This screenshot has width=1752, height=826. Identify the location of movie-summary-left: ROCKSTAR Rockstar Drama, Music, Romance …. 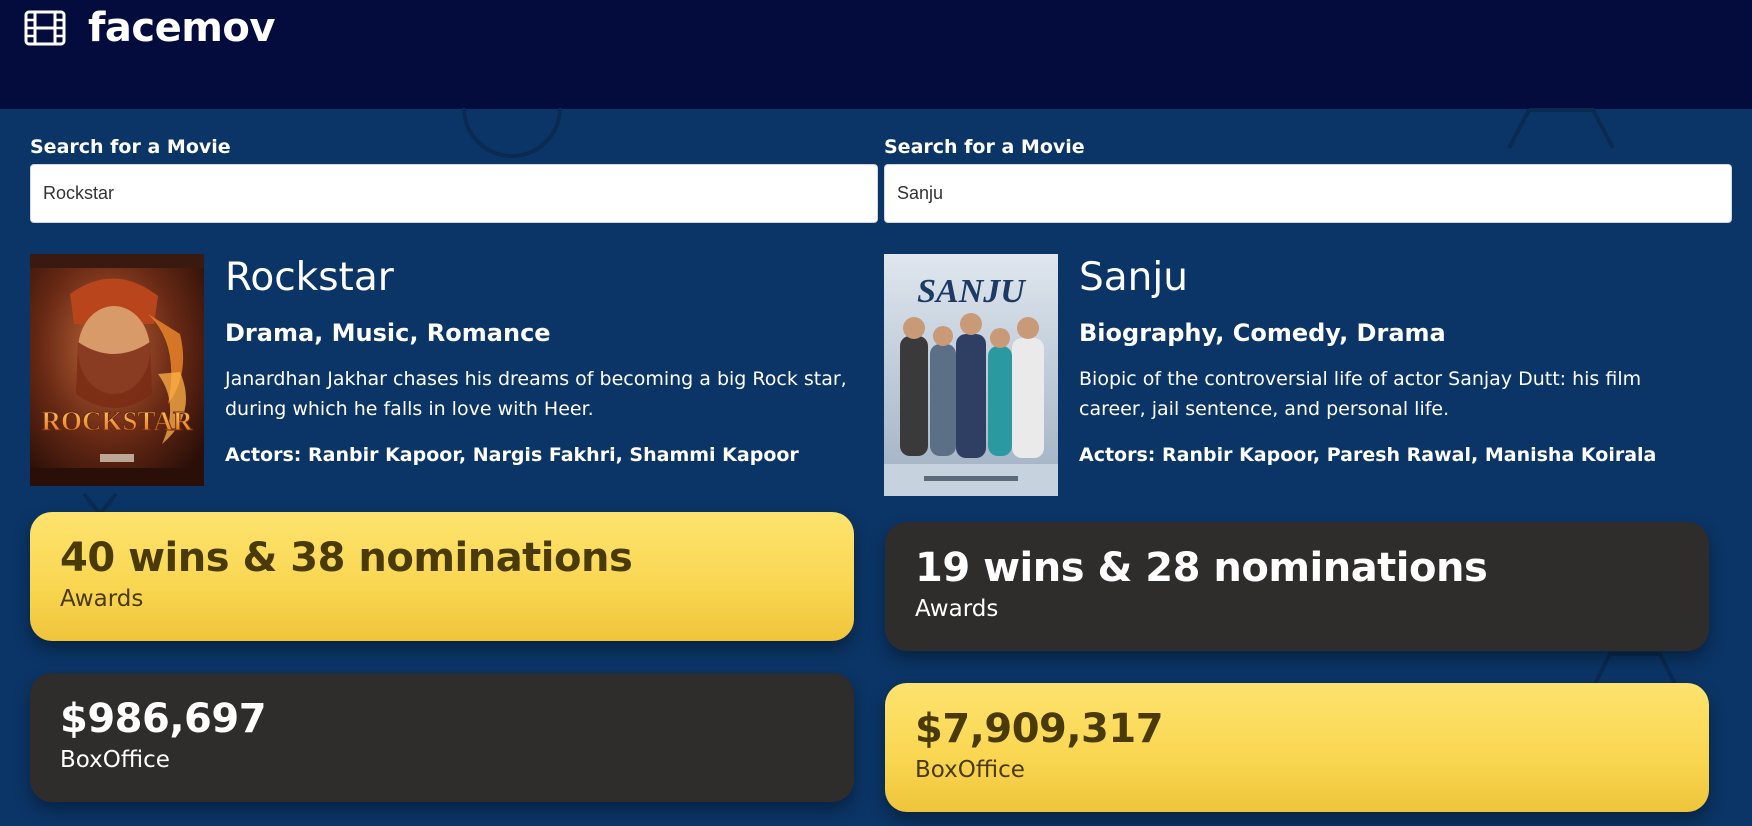
(445, 370).